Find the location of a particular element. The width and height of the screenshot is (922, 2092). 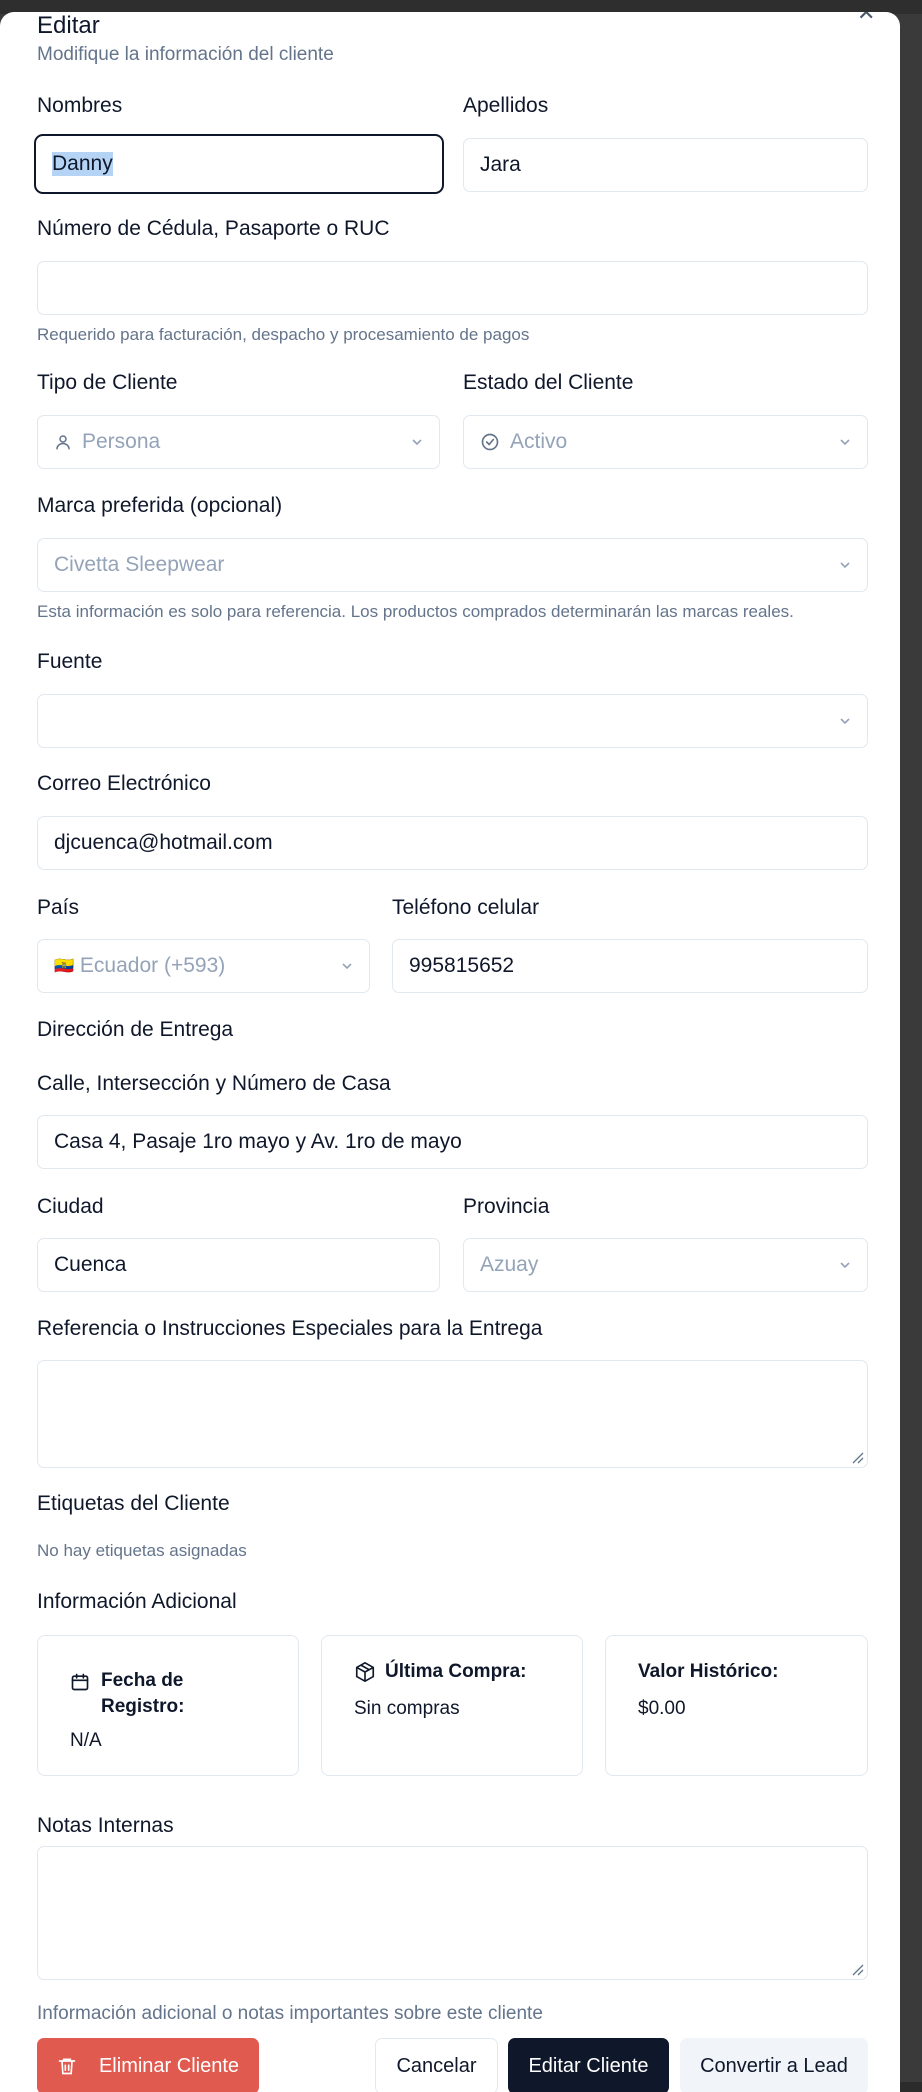

edit-client-label: Editar Cliente is located at coordinates (588, 2065).